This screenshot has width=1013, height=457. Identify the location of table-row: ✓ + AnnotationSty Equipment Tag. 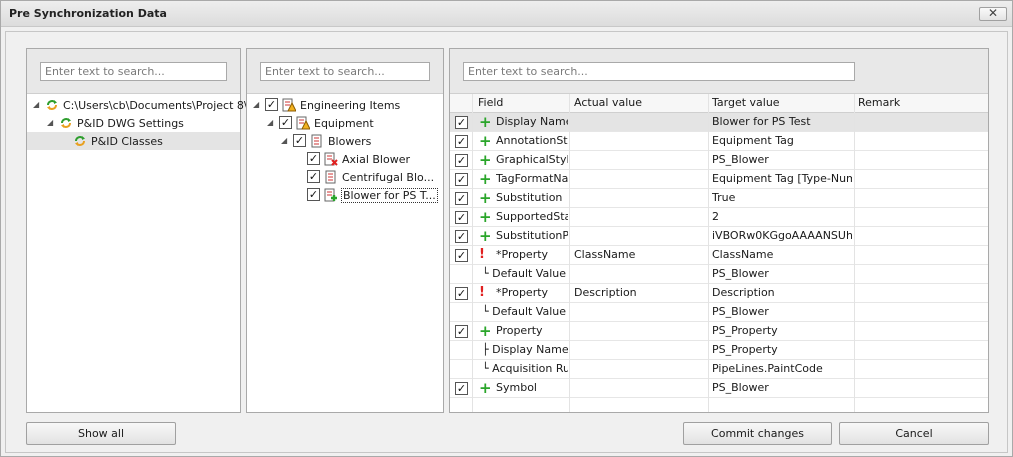
(719, 141).